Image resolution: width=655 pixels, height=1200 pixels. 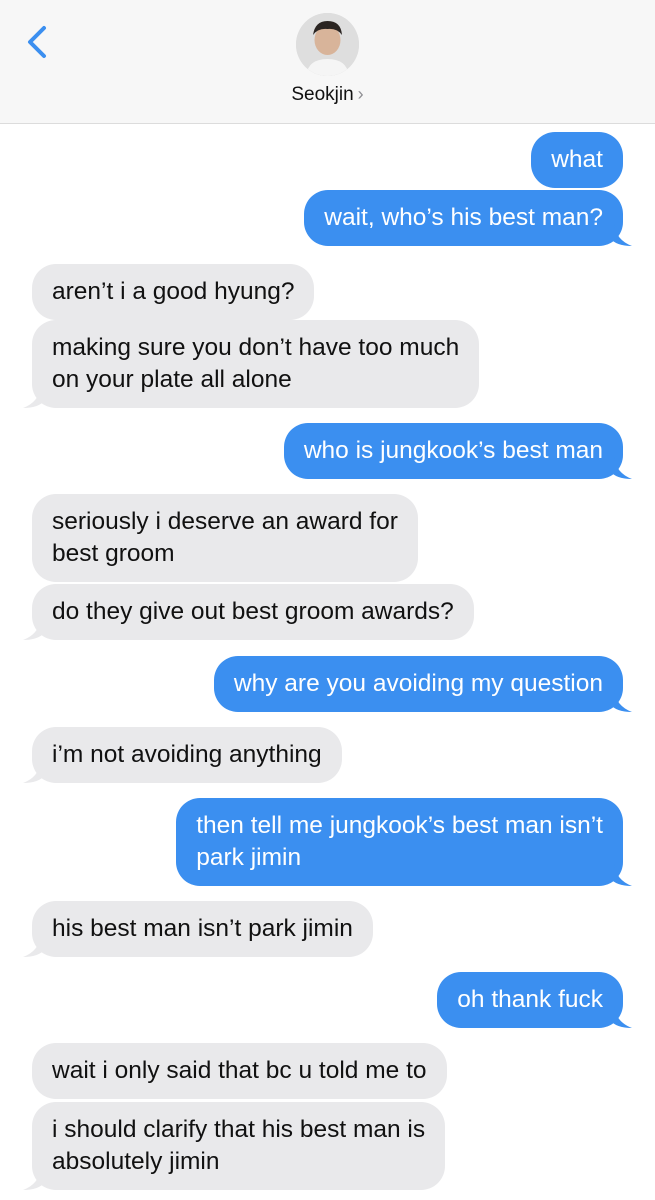 What do you see at coordinates (418, 683) in the screenshot?
I see `message-text-line: why are you avoiding my question` at bounding box center [418, 683].